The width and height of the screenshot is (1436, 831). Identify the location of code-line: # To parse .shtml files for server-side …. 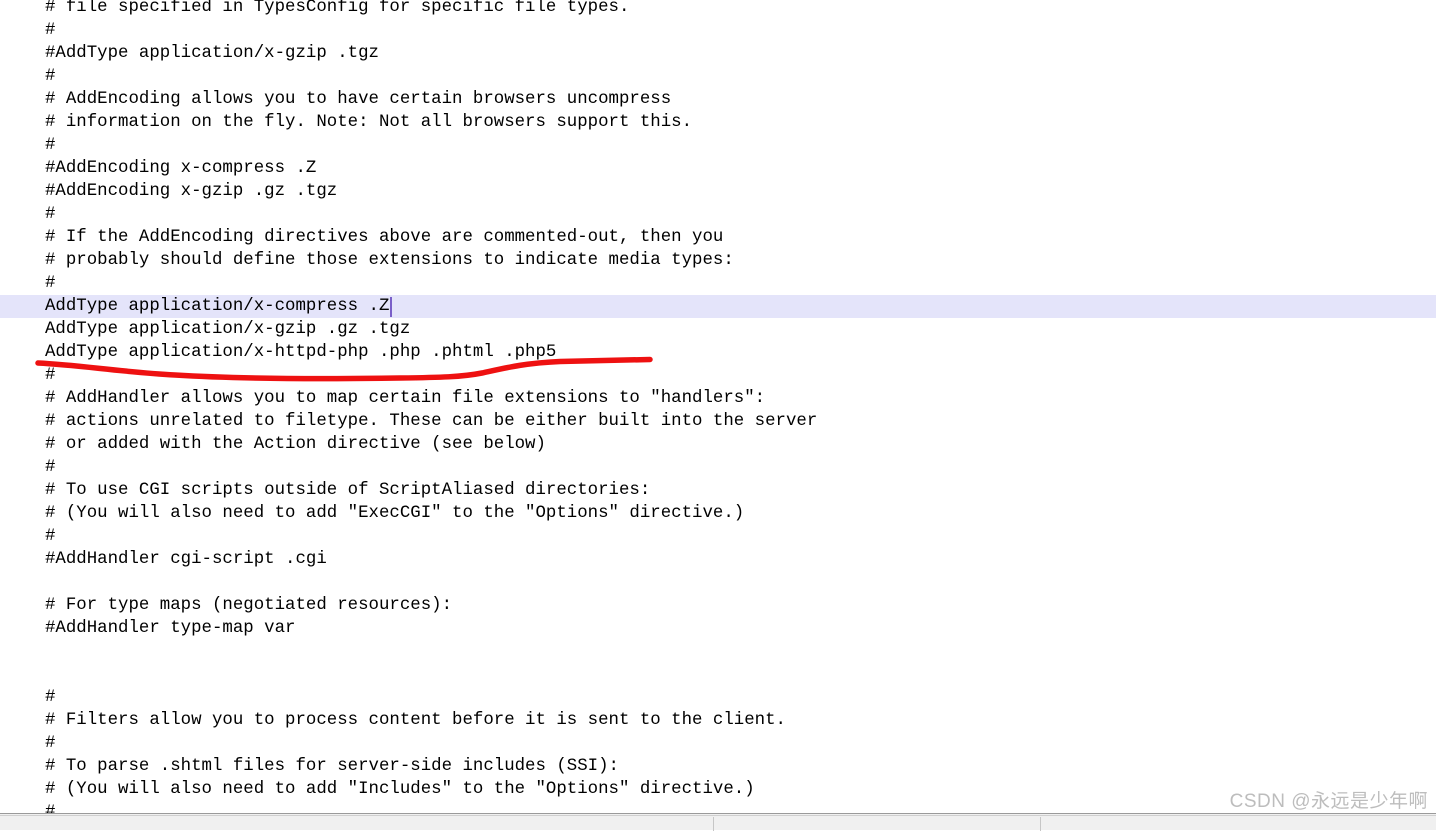
(718, 766).